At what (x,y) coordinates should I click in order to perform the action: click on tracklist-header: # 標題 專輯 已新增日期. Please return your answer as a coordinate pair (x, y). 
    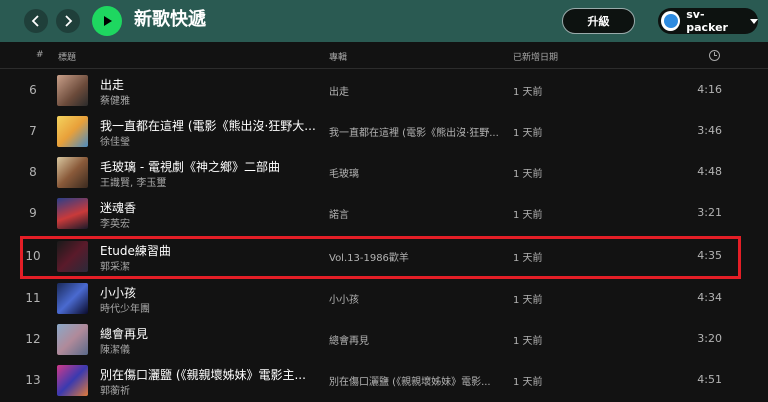
    Looking at the image, I should click on (384, 55).